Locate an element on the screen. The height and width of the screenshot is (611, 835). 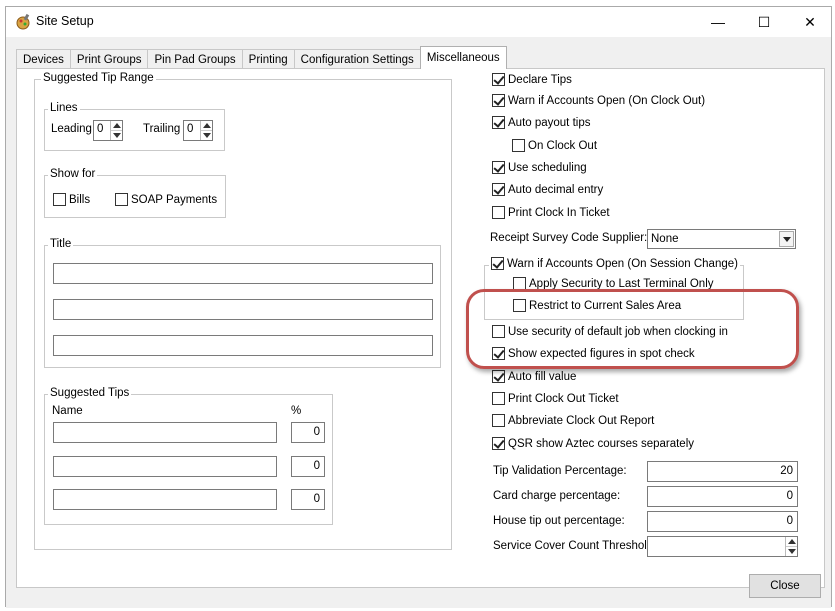
title-bar: Site Setup — ☐ ✕ is located at coordinates (418, 22).